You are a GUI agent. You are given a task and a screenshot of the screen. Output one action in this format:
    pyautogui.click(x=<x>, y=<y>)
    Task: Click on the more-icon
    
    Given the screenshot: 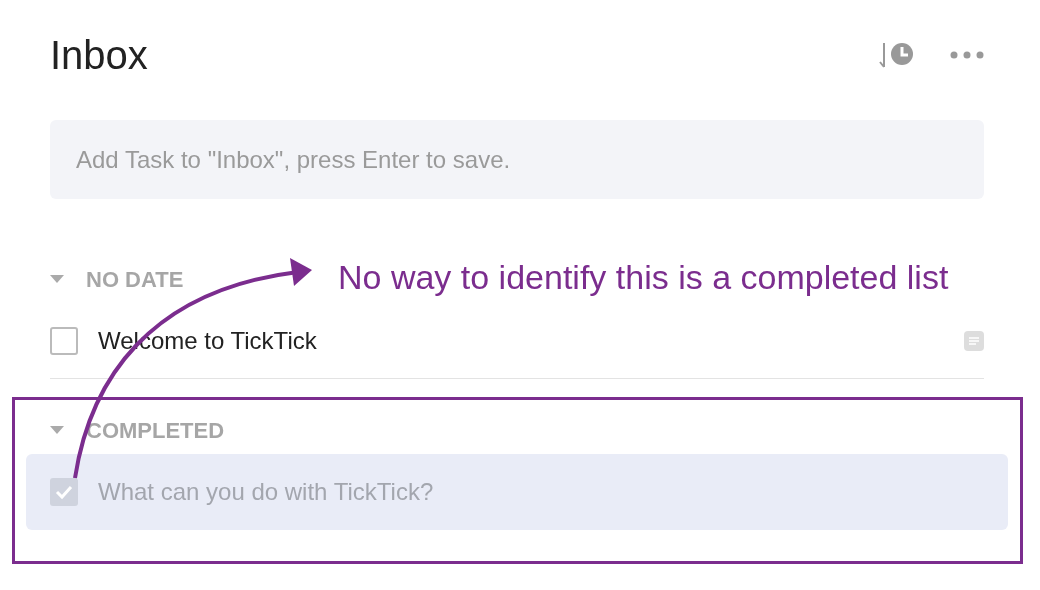 What is the action you would take?
    pyautogui.click(x=967, y=55)
    